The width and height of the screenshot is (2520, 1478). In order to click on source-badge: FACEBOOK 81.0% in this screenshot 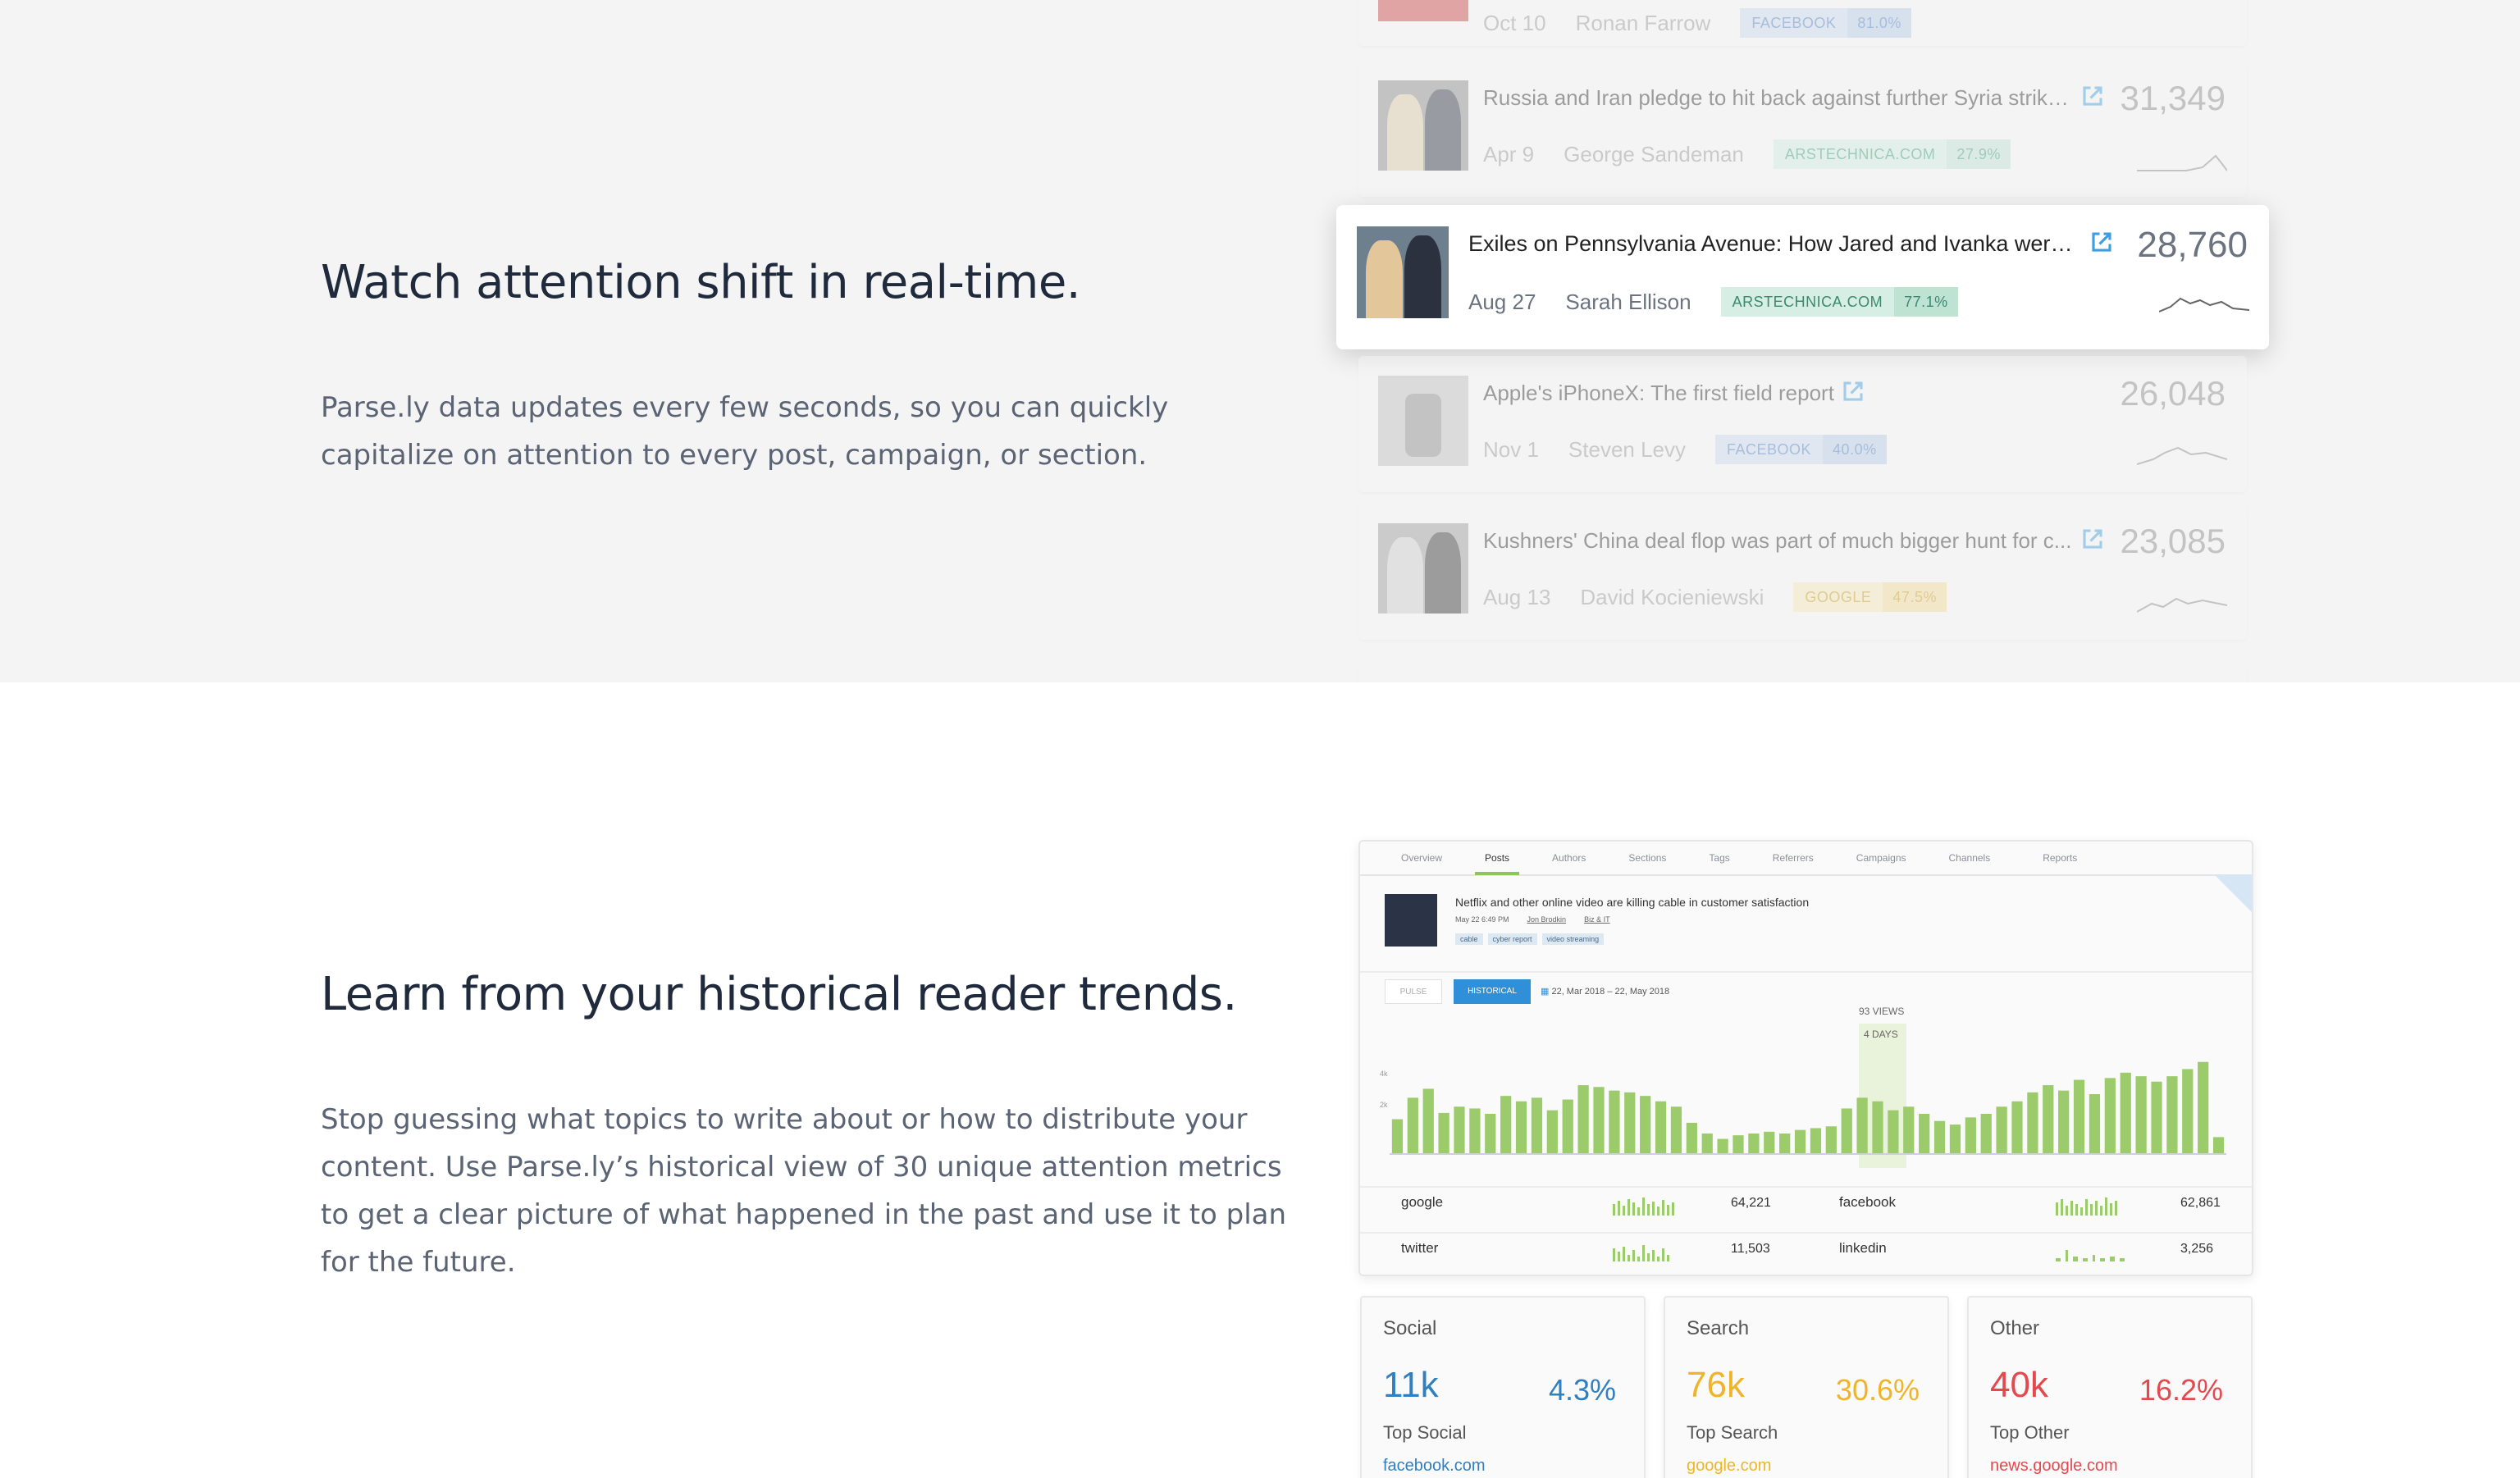, I will do `click(1825, 23)`.